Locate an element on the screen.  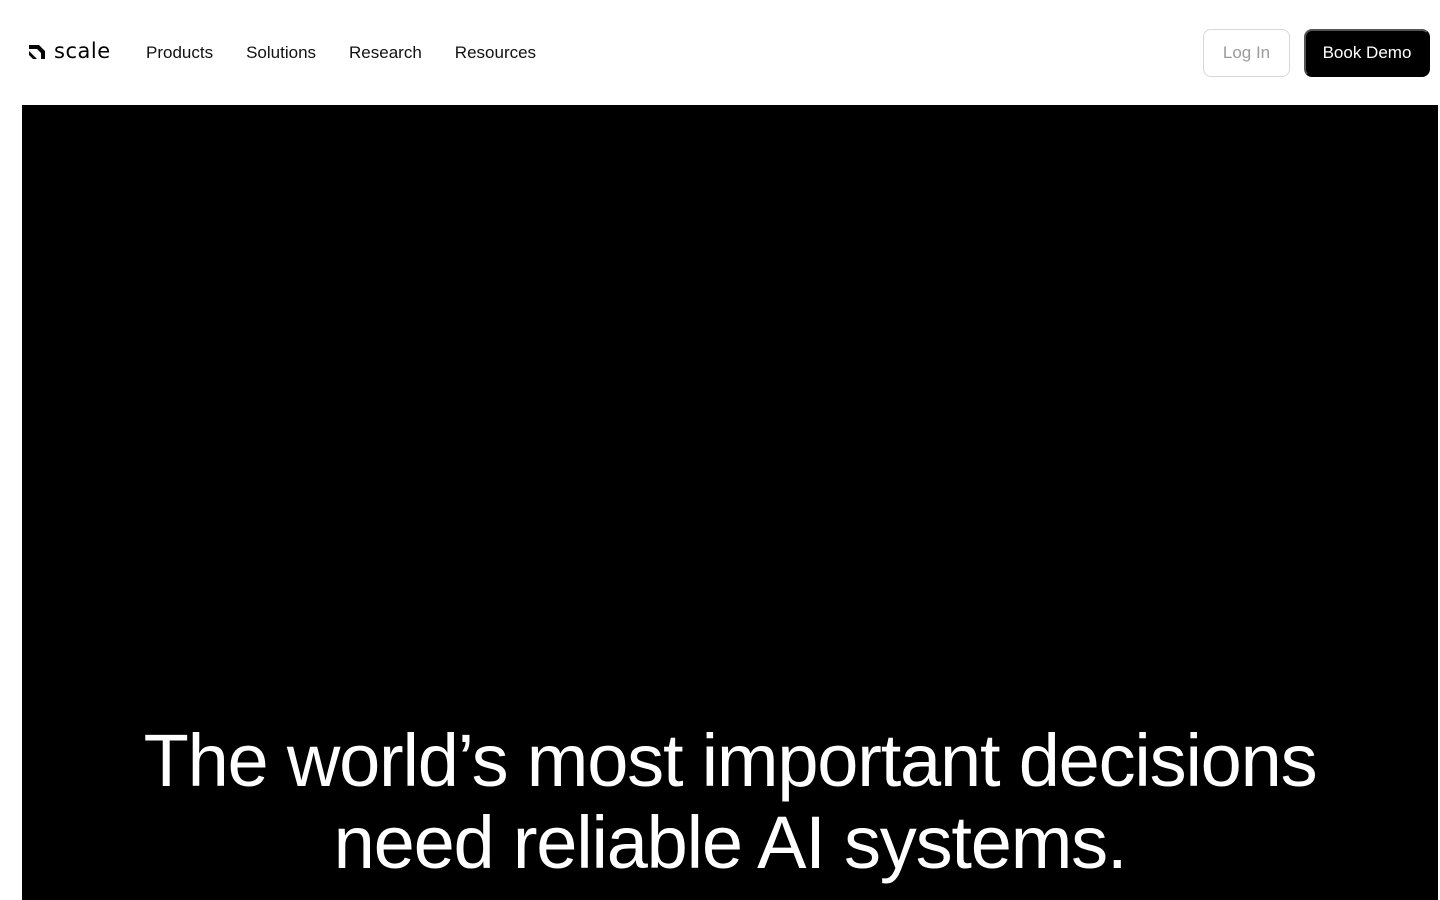
brand-logo-link: scale is located at coordinates (69, 52).